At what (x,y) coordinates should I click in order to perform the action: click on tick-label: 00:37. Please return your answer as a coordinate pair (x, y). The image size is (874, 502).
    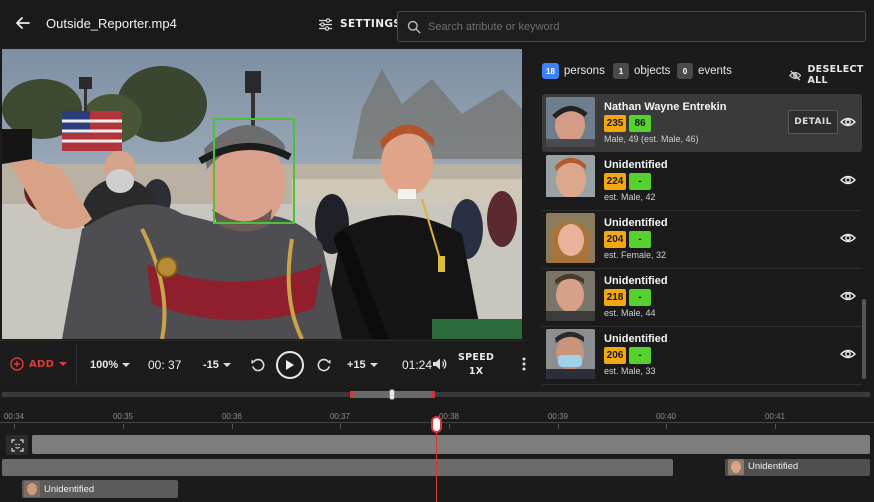
    Looking at the image, I should click on (340, 416).